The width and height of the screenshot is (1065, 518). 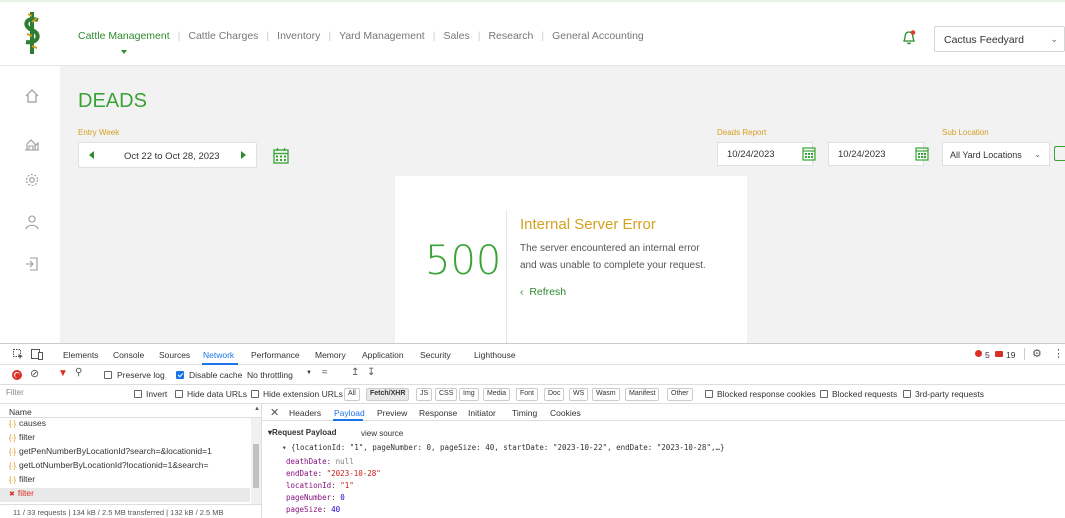 What do you see at coordinates (180, 375) in the screenshot?
I see `disable-cache-checkbox` at bounding box center [180, 375].